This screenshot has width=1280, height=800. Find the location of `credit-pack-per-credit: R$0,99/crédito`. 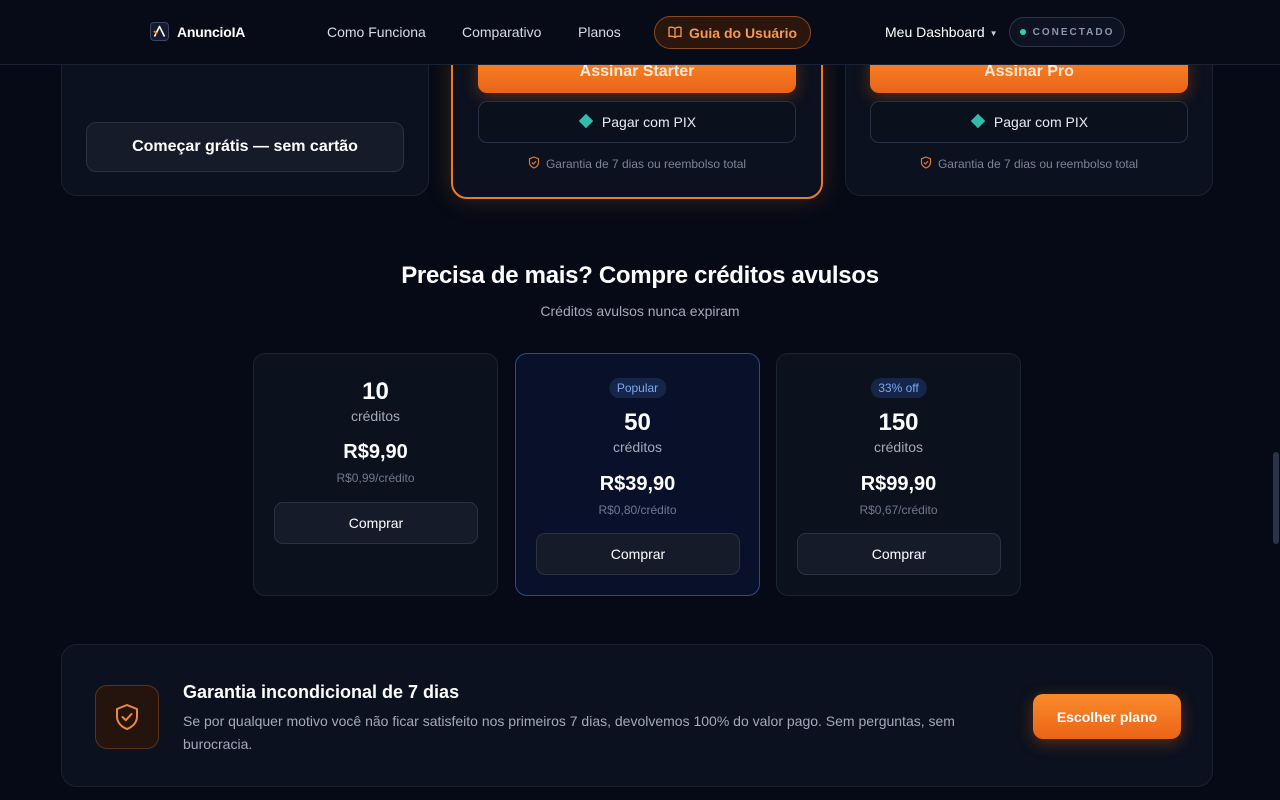

credit-pack-per-credit: R$0,99/crédito is located at coordinates (375, 478).